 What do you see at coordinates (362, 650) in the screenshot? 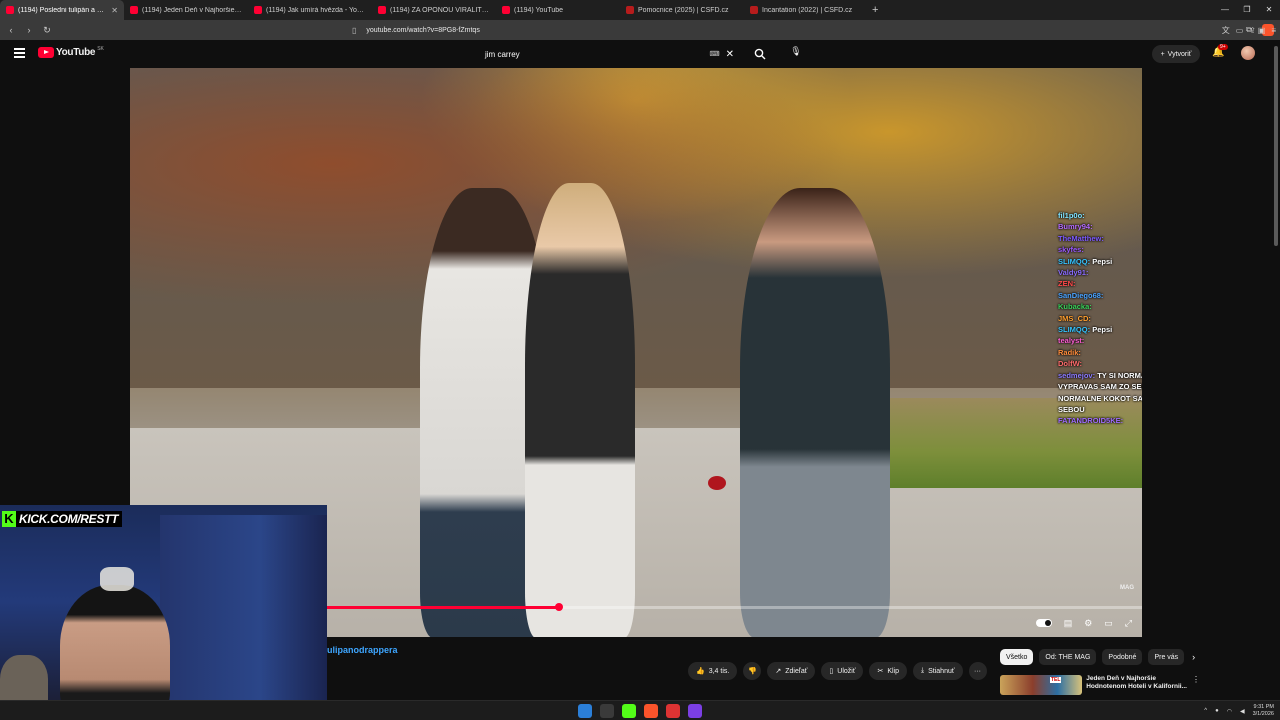
I see `video-title-link: ulipanodrappera` at bounding box center [362, 650].